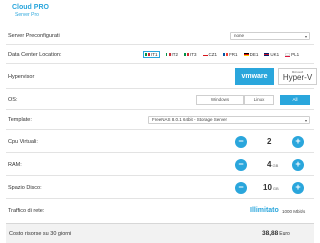  Describe the element at coordinates (246, 54) in the screenshot. I see `flag-de-icon` at that location.